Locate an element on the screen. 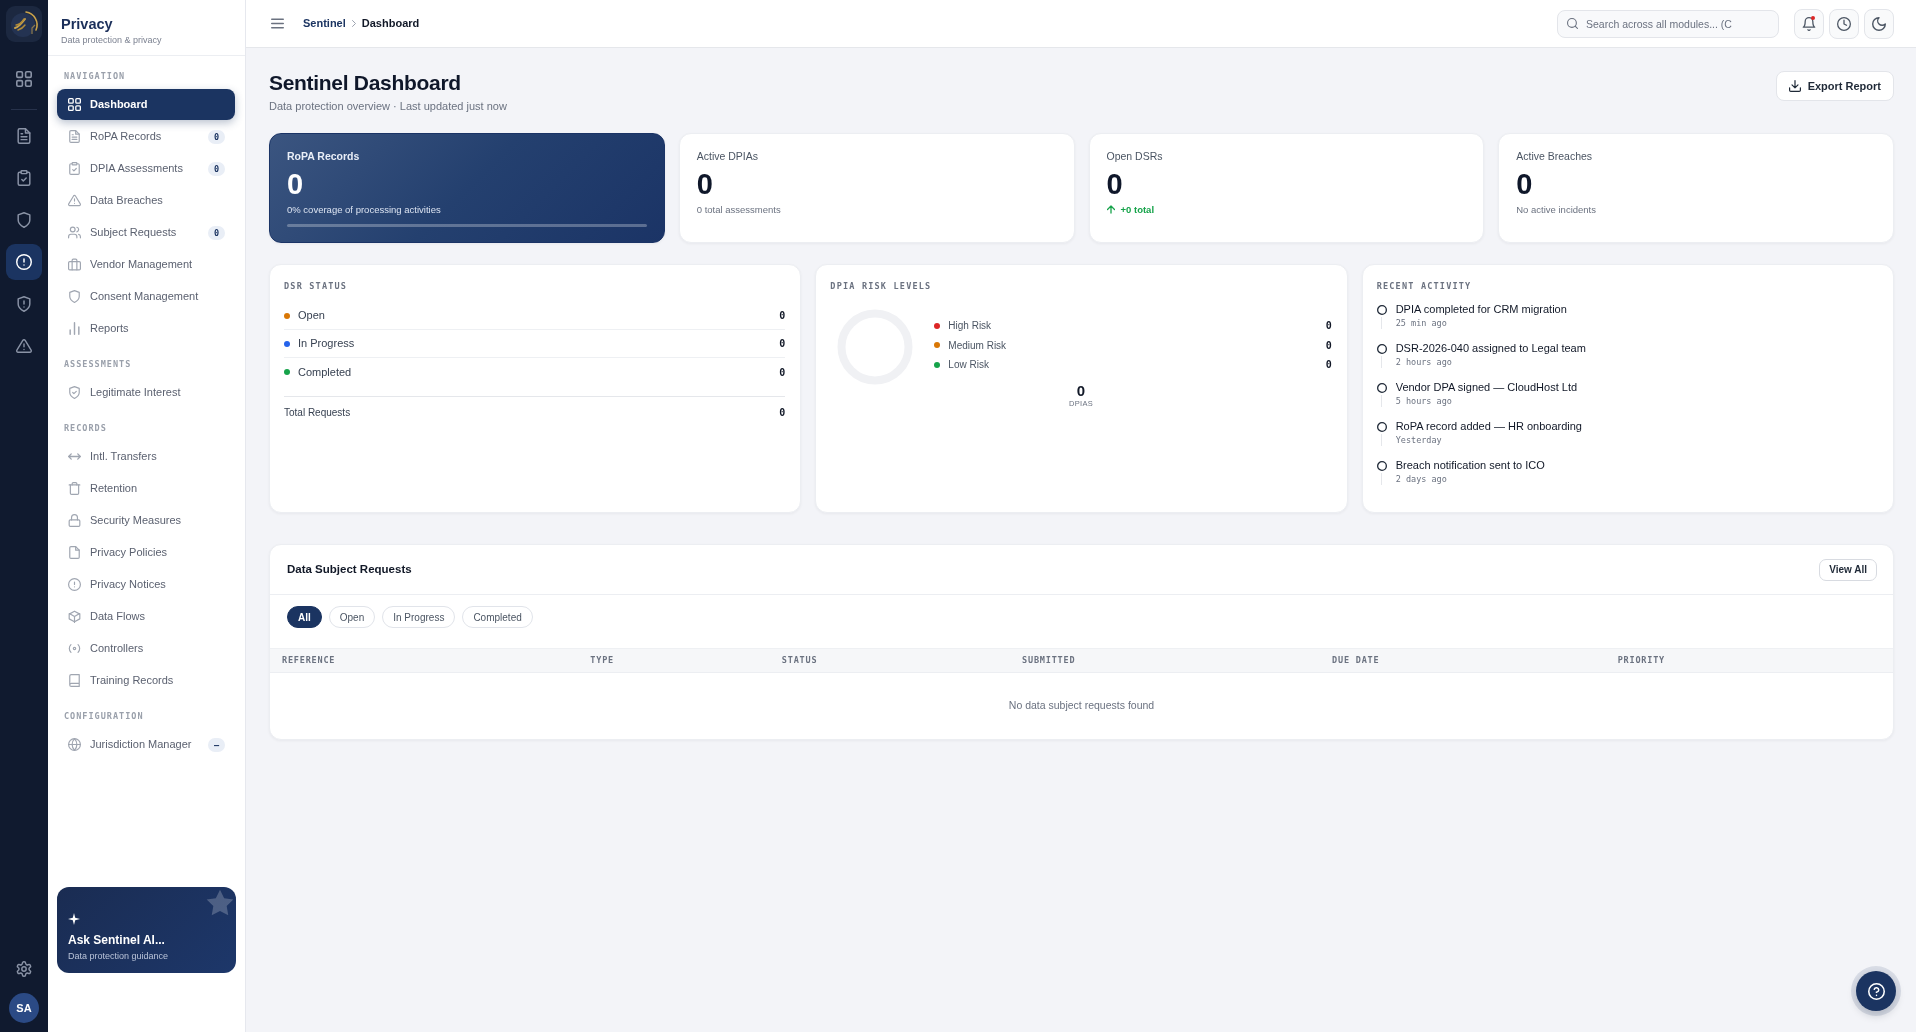 This screenshot has height=1032, width=1916. arrow-up-icon is located at coordinates (1110, 209).